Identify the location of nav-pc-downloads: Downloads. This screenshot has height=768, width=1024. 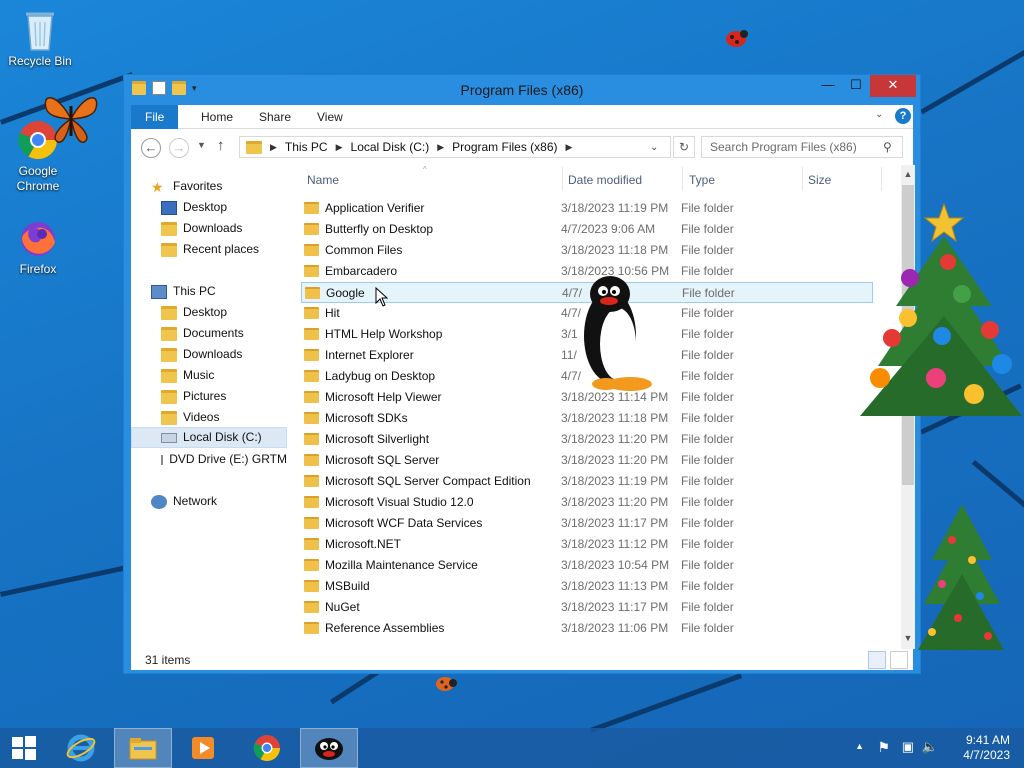
(201, 354).